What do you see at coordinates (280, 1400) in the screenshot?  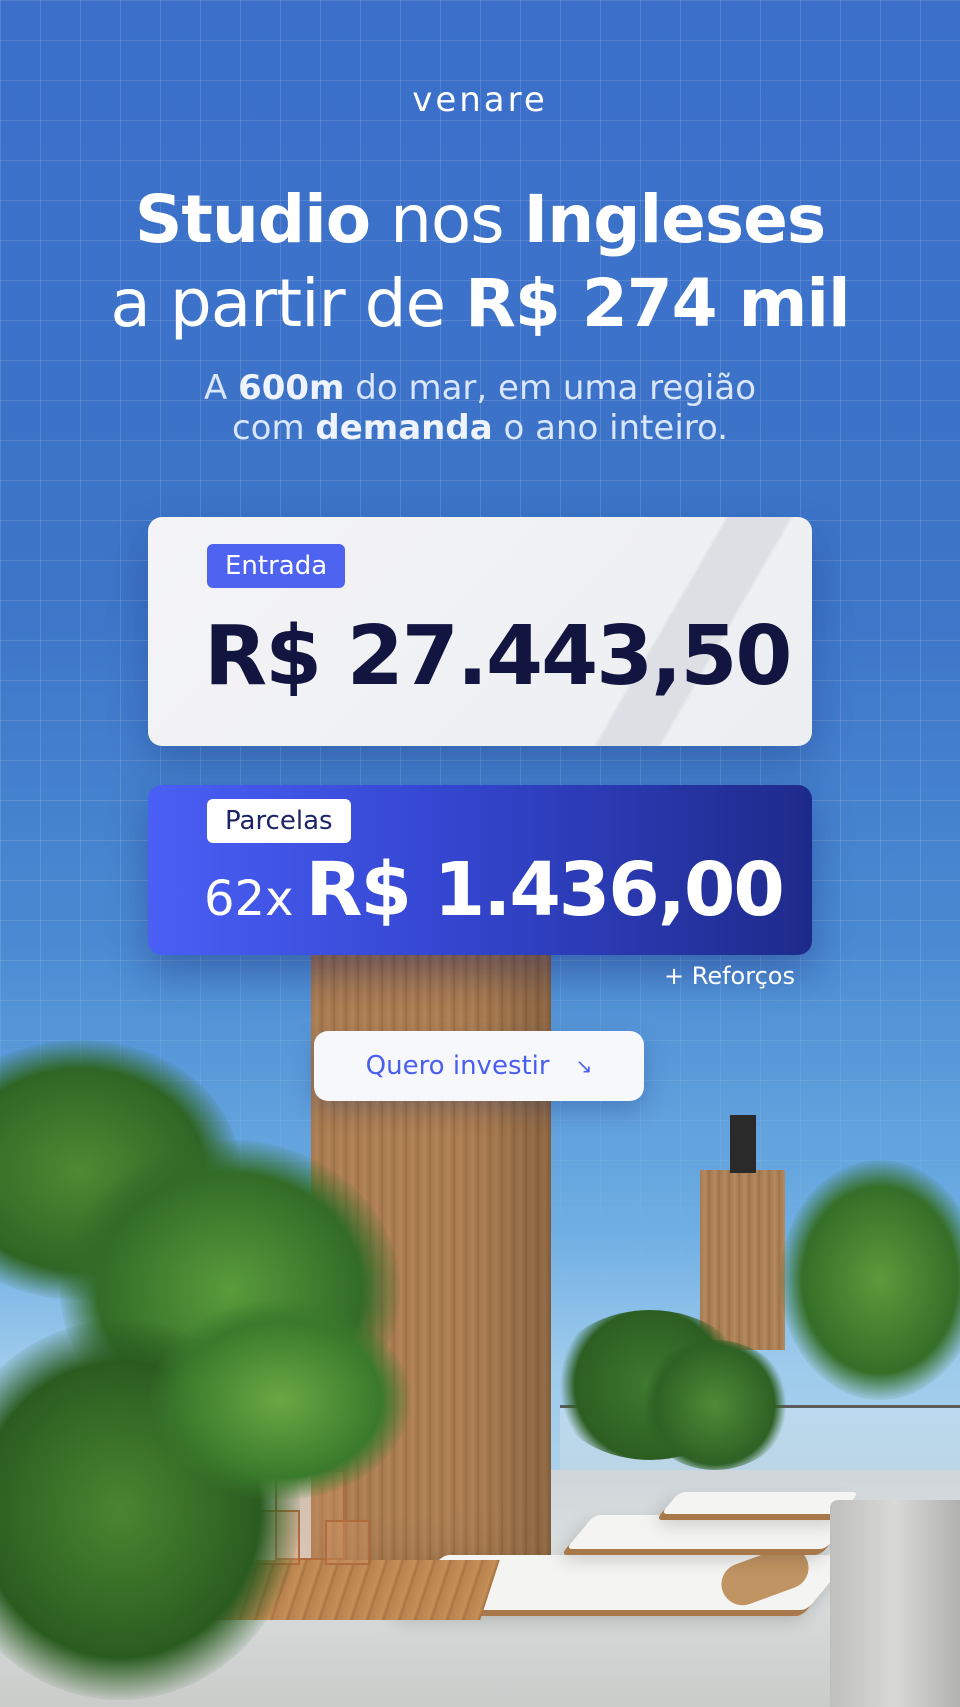 I see `palm-fronds` at bounding box center [280, 1400].